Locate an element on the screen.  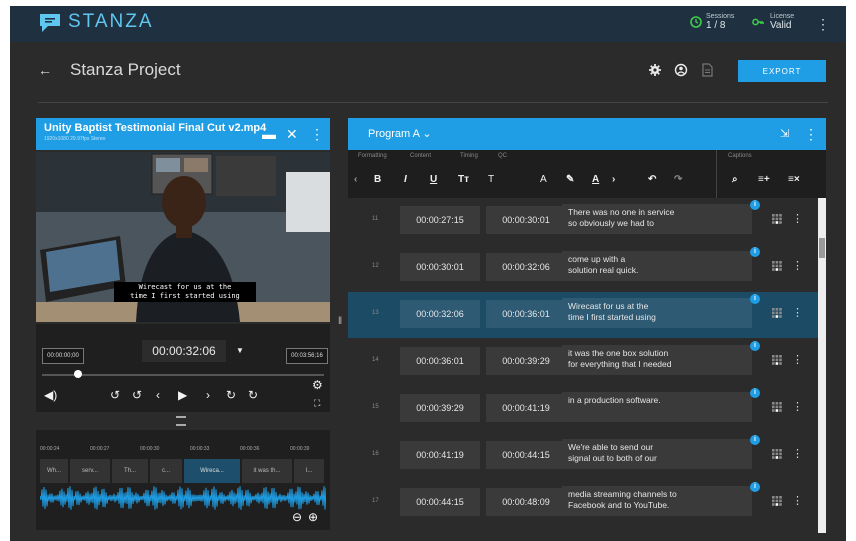
fullscreen-icon: ⛶ is located at coordinates (317, 403).